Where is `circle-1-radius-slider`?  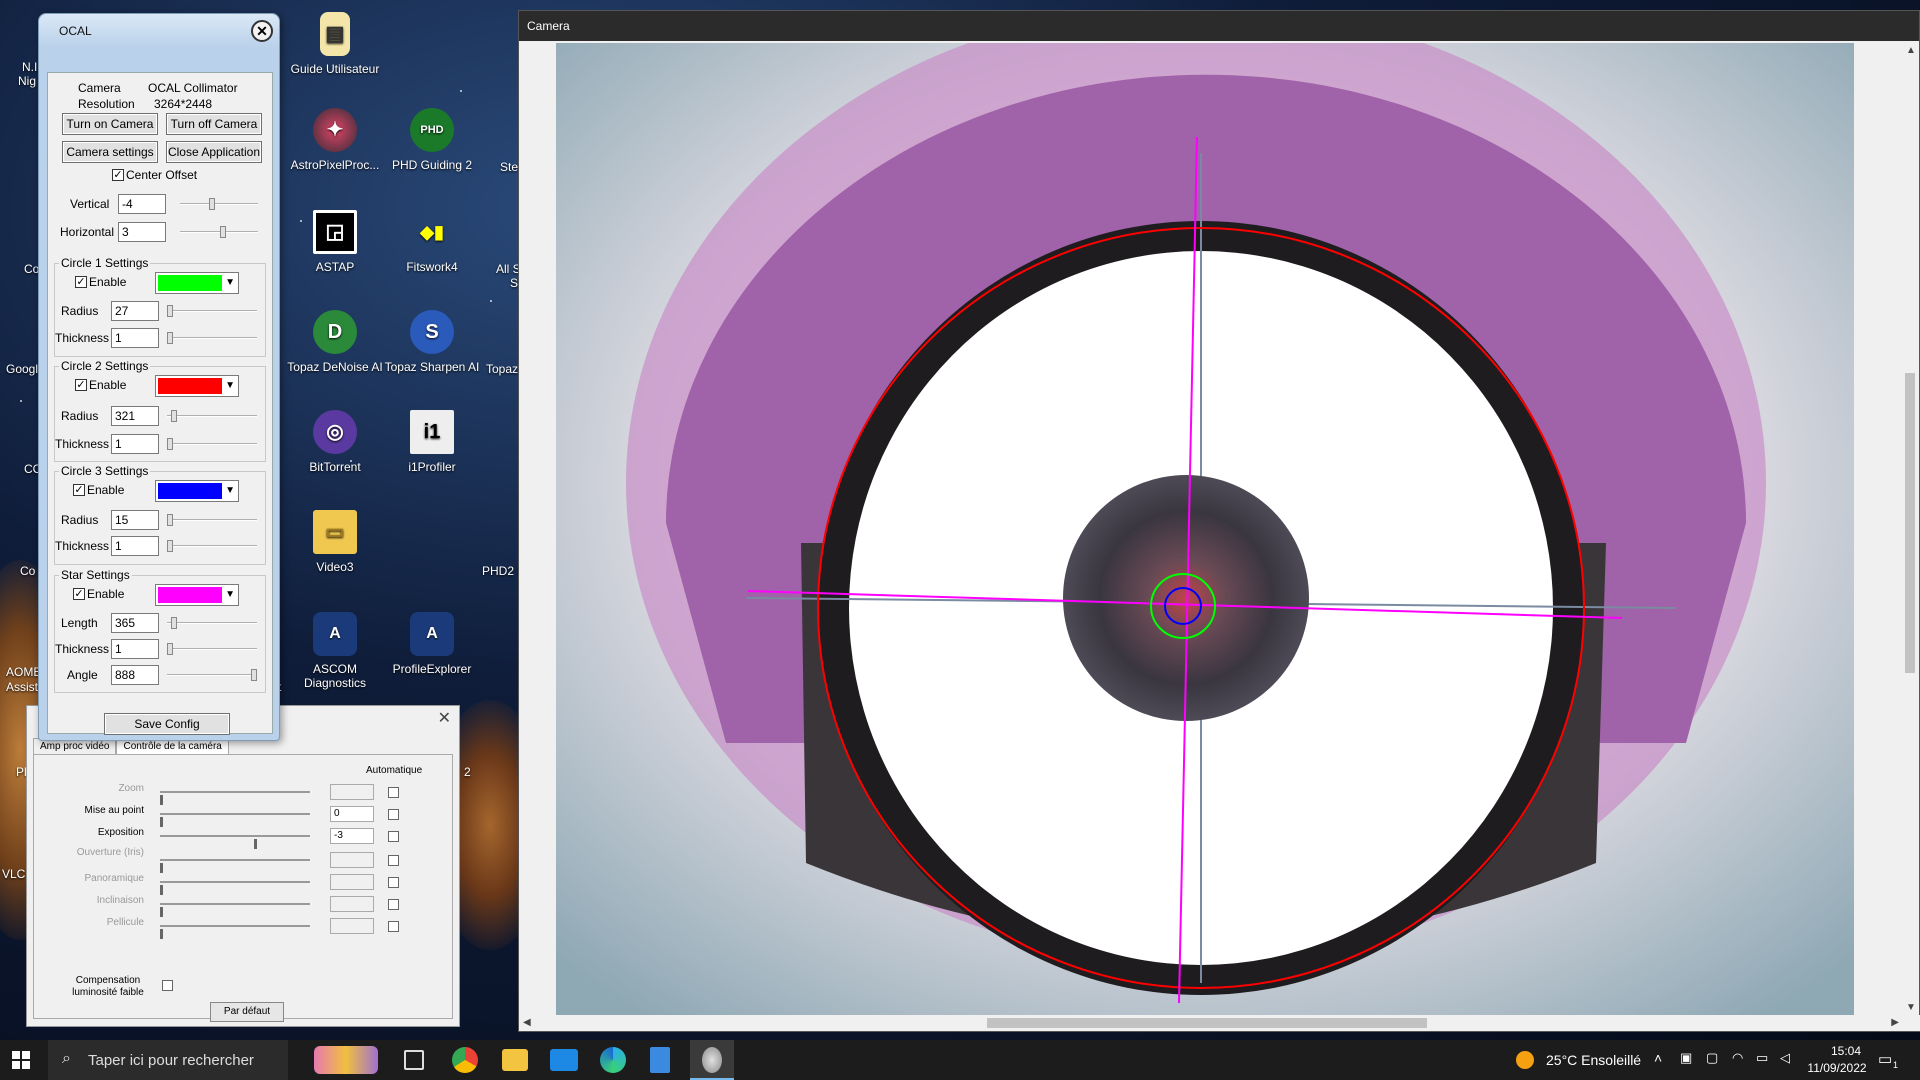
circle-1-radius-slider is located at coordinates (212, 311).